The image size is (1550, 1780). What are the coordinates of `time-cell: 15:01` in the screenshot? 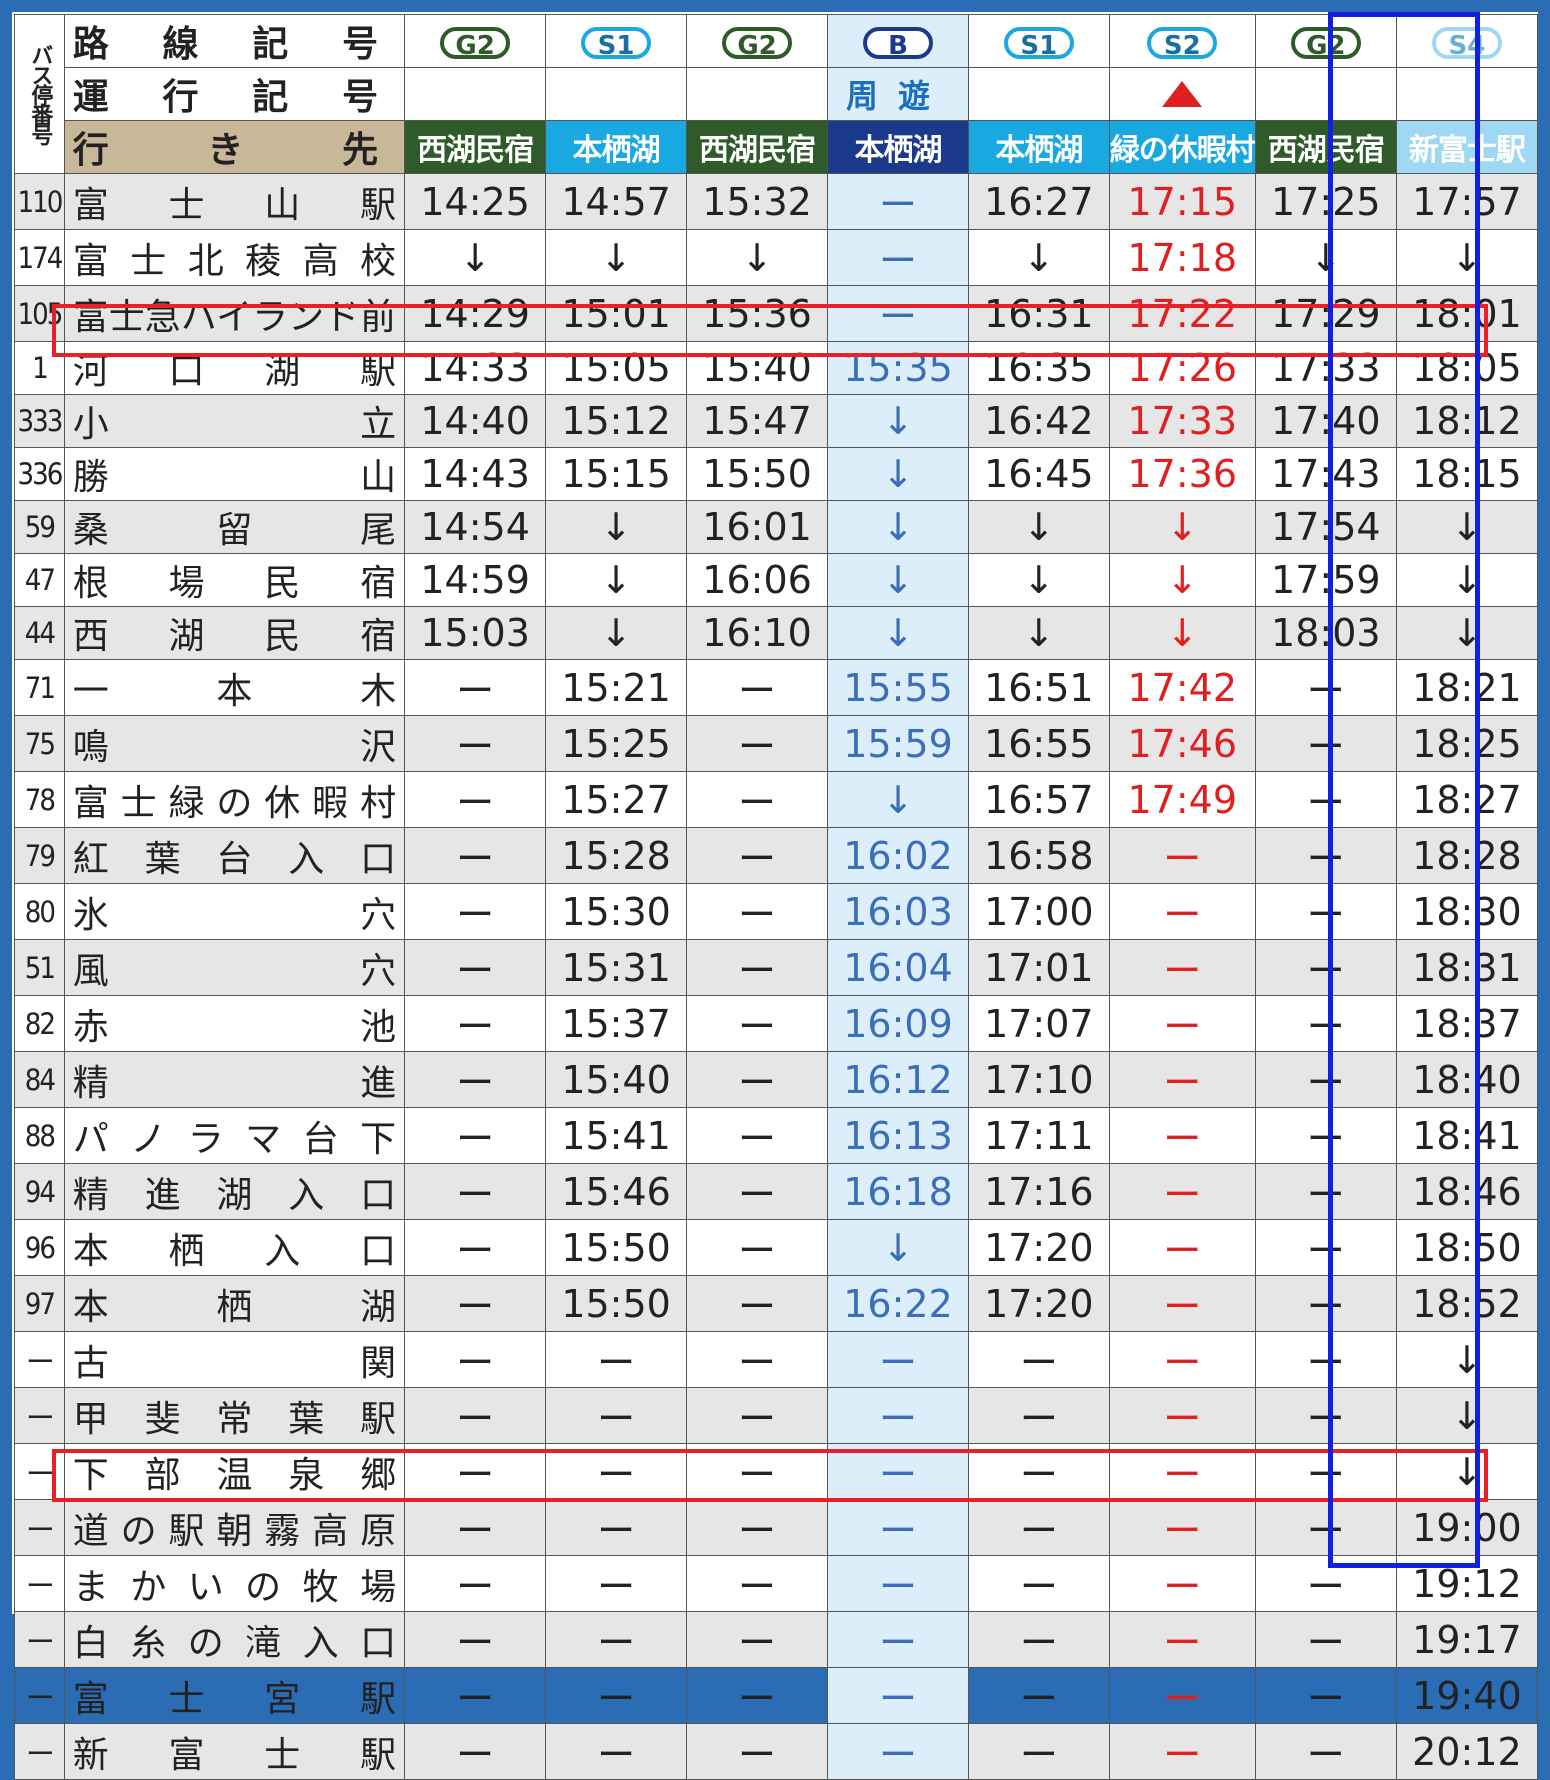 It's located at (616, 313).